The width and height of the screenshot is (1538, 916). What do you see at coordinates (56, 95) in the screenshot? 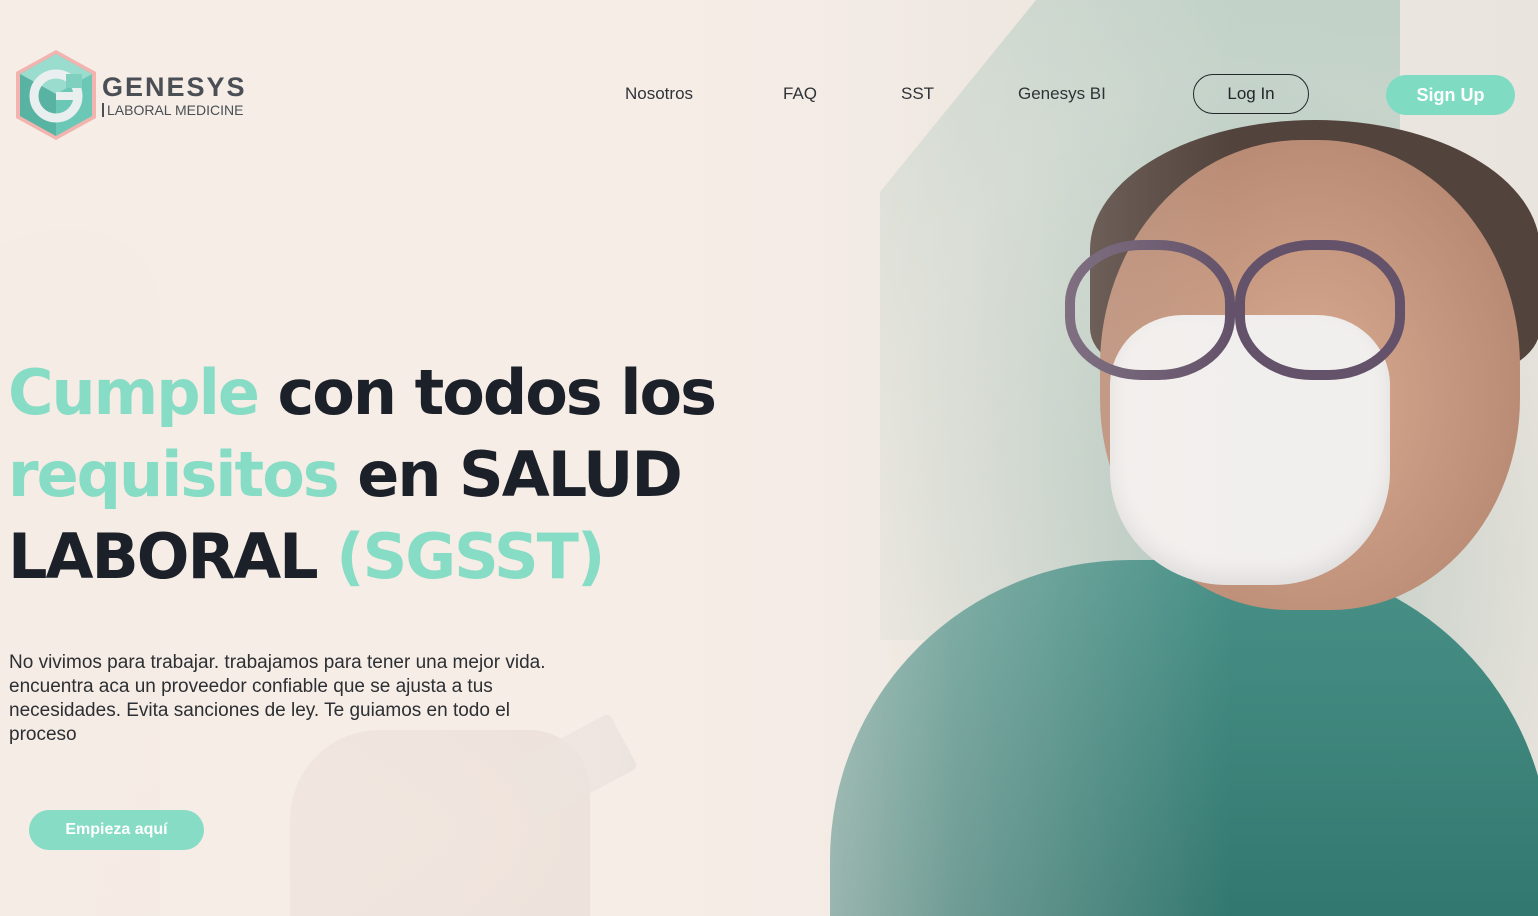
I see `genesys-hexagon-g-icon` at bounding box center [56, 95].